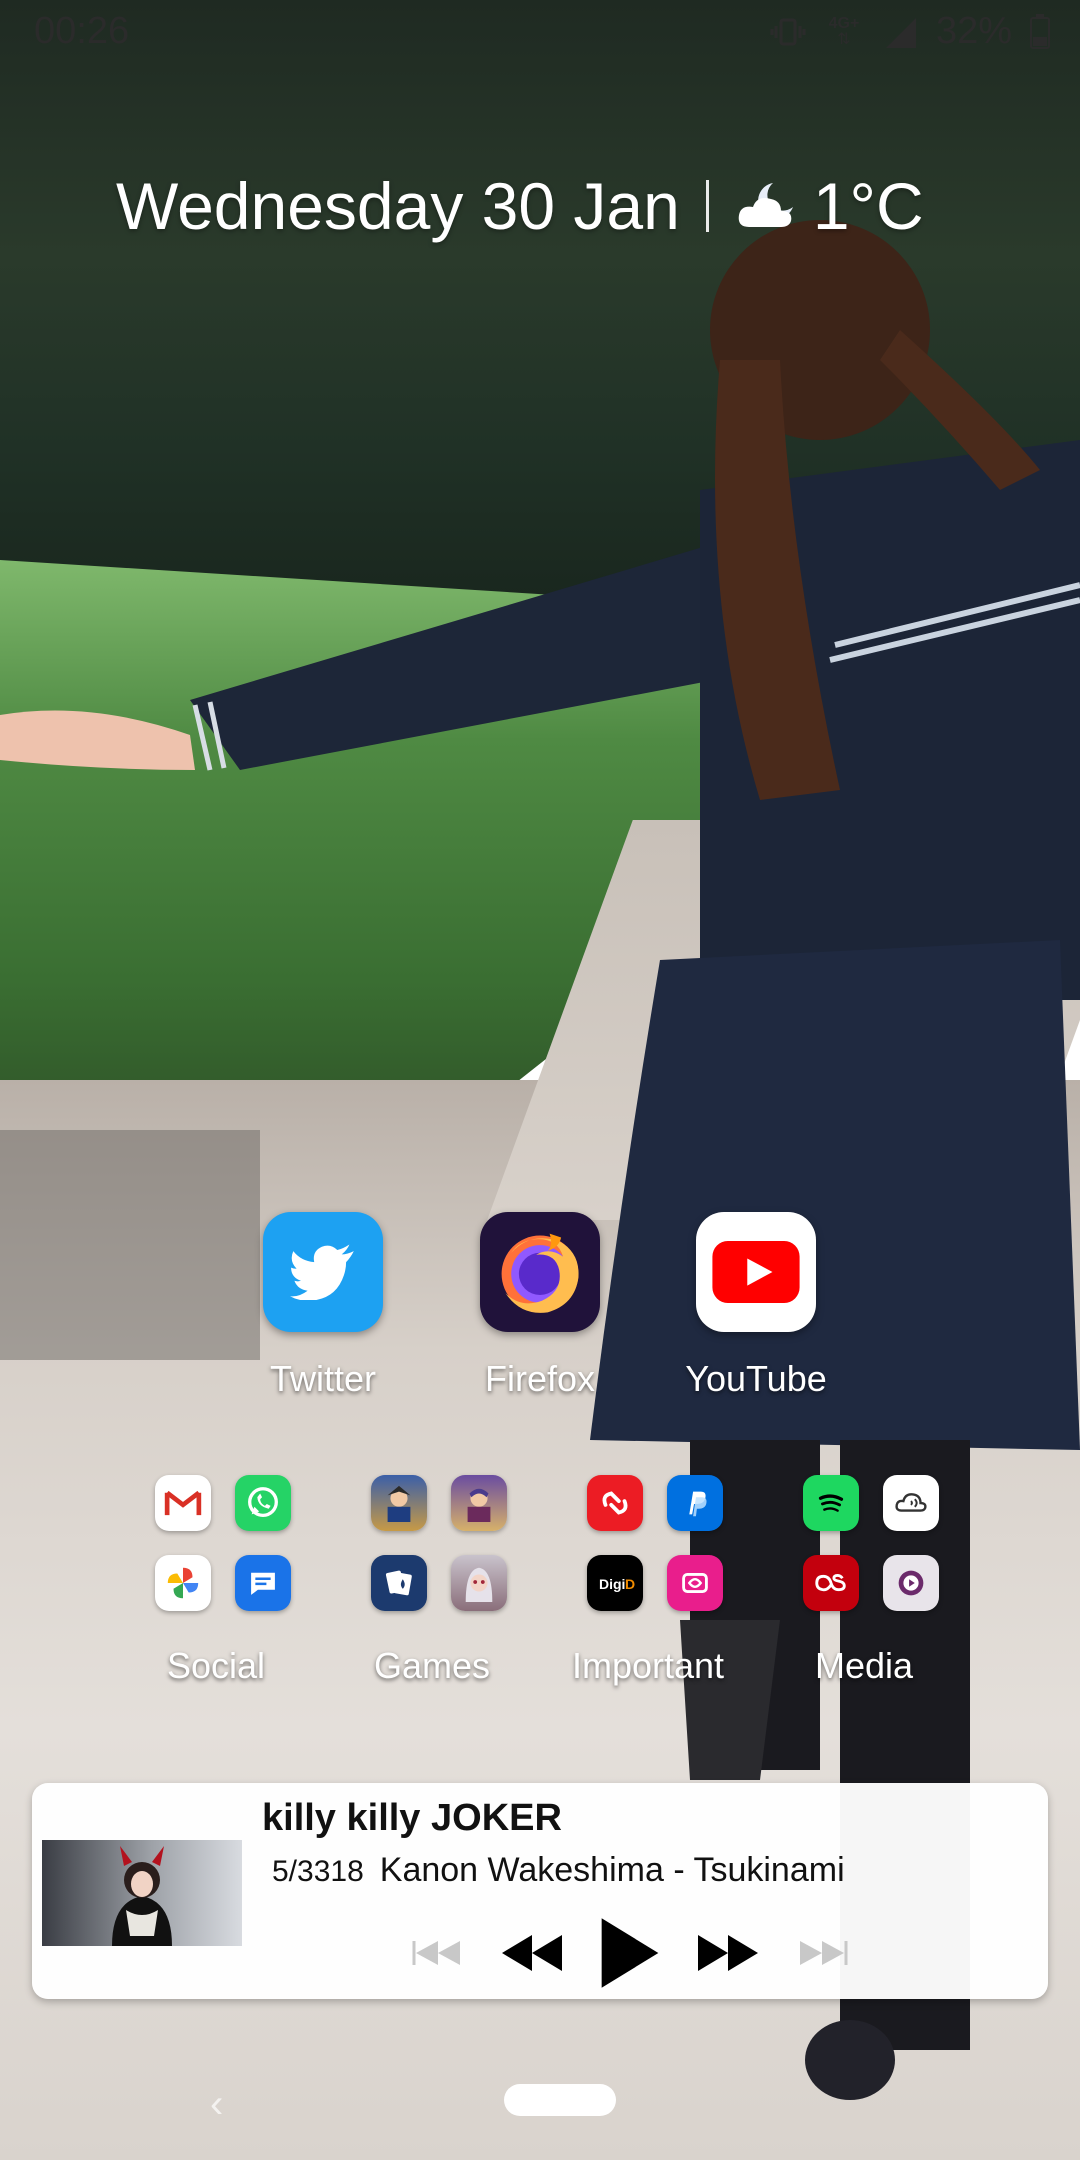 This screenshot has width=1080, height=2160. What do you see at coordinates (532, 1953) in the screenshot?
I see `rewind-icon` at bounding box center [532, 1953].